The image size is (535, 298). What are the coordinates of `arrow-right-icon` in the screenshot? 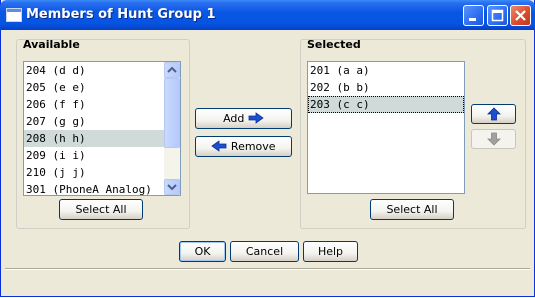 It's located at (256, 118).